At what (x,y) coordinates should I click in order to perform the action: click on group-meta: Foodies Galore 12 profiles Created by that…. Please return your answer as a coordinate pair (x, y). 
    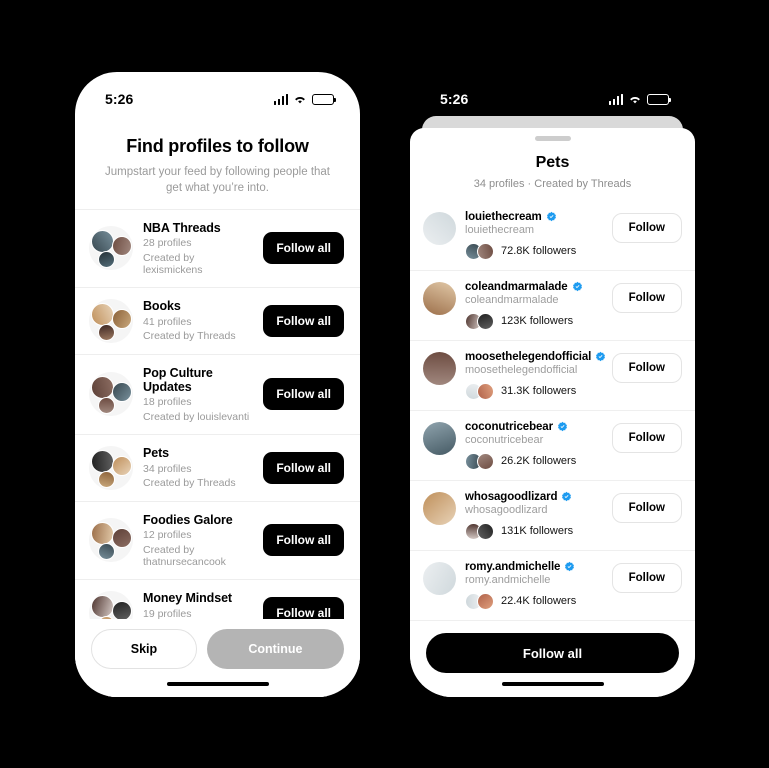
    Looking at the image, I should click on (198, 540).